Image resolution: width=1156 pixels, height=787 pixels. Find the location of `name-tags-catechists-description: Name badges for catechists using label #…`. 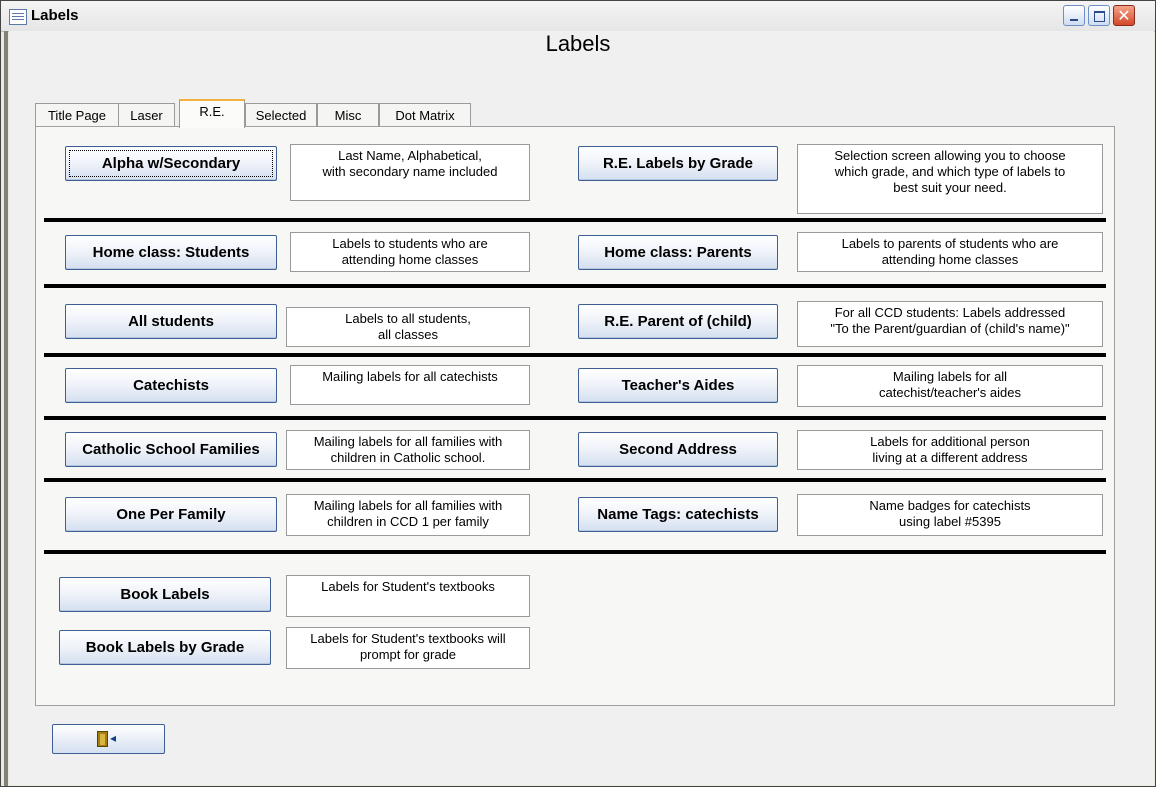

name-tags-catechists-description: Name badges for catechists using label #… is located at coordinates (950, 515).